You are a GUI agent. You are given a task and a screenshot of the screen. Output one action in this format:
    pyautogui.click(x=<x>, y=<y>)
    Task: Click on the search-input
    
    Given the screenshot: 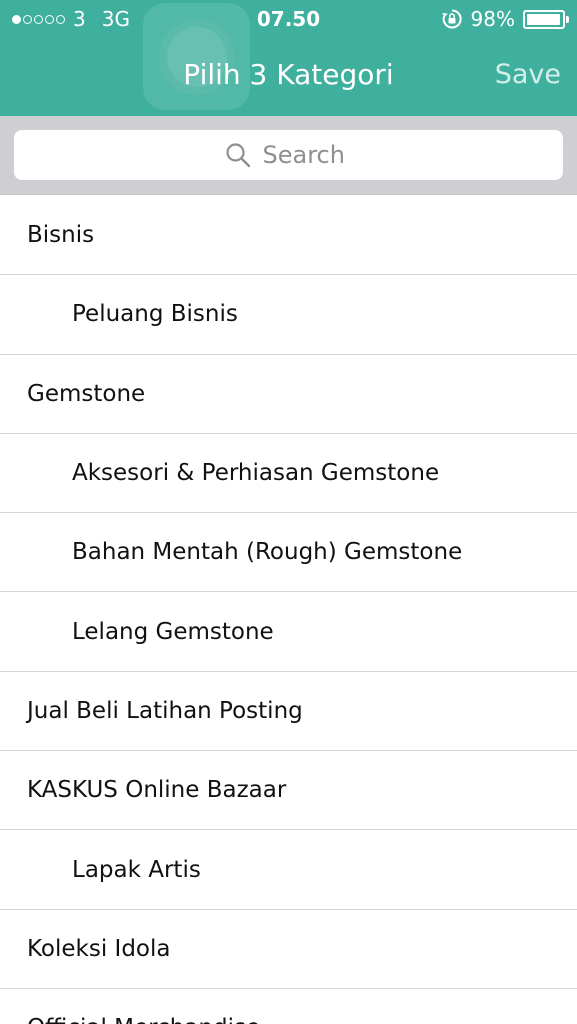 What is the action you would take?
    pyautogui.click(x=307, y=155)
    